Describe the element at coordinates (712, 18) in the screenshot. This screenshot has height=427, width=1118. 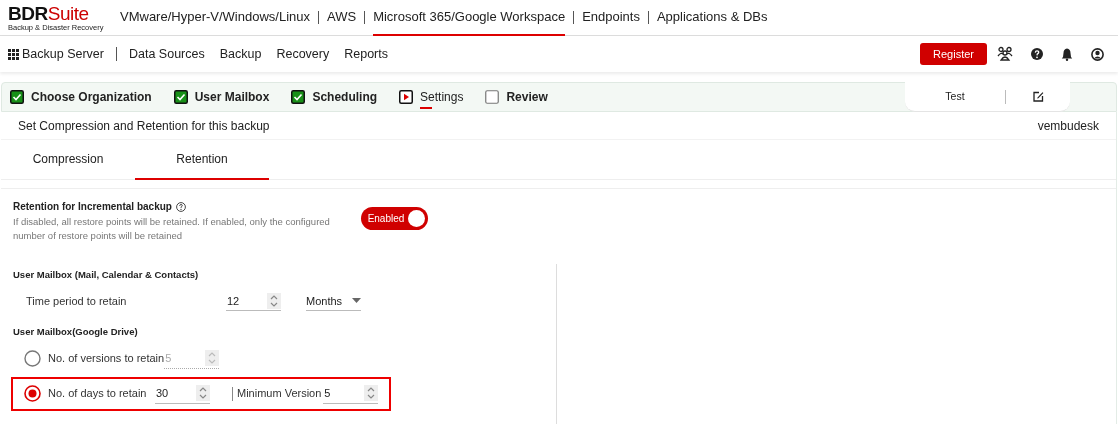
I see `nav-link: Applications & DBs` at that location.